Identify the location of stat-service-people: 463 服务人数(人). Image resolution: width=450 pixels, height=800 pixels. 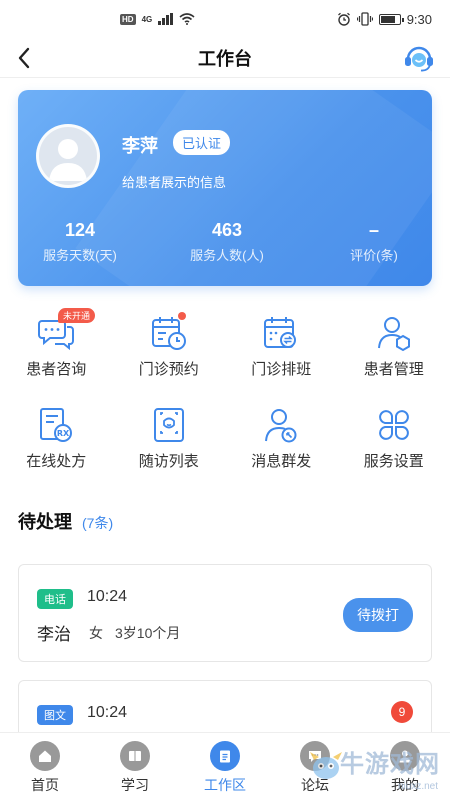
(227, 242).